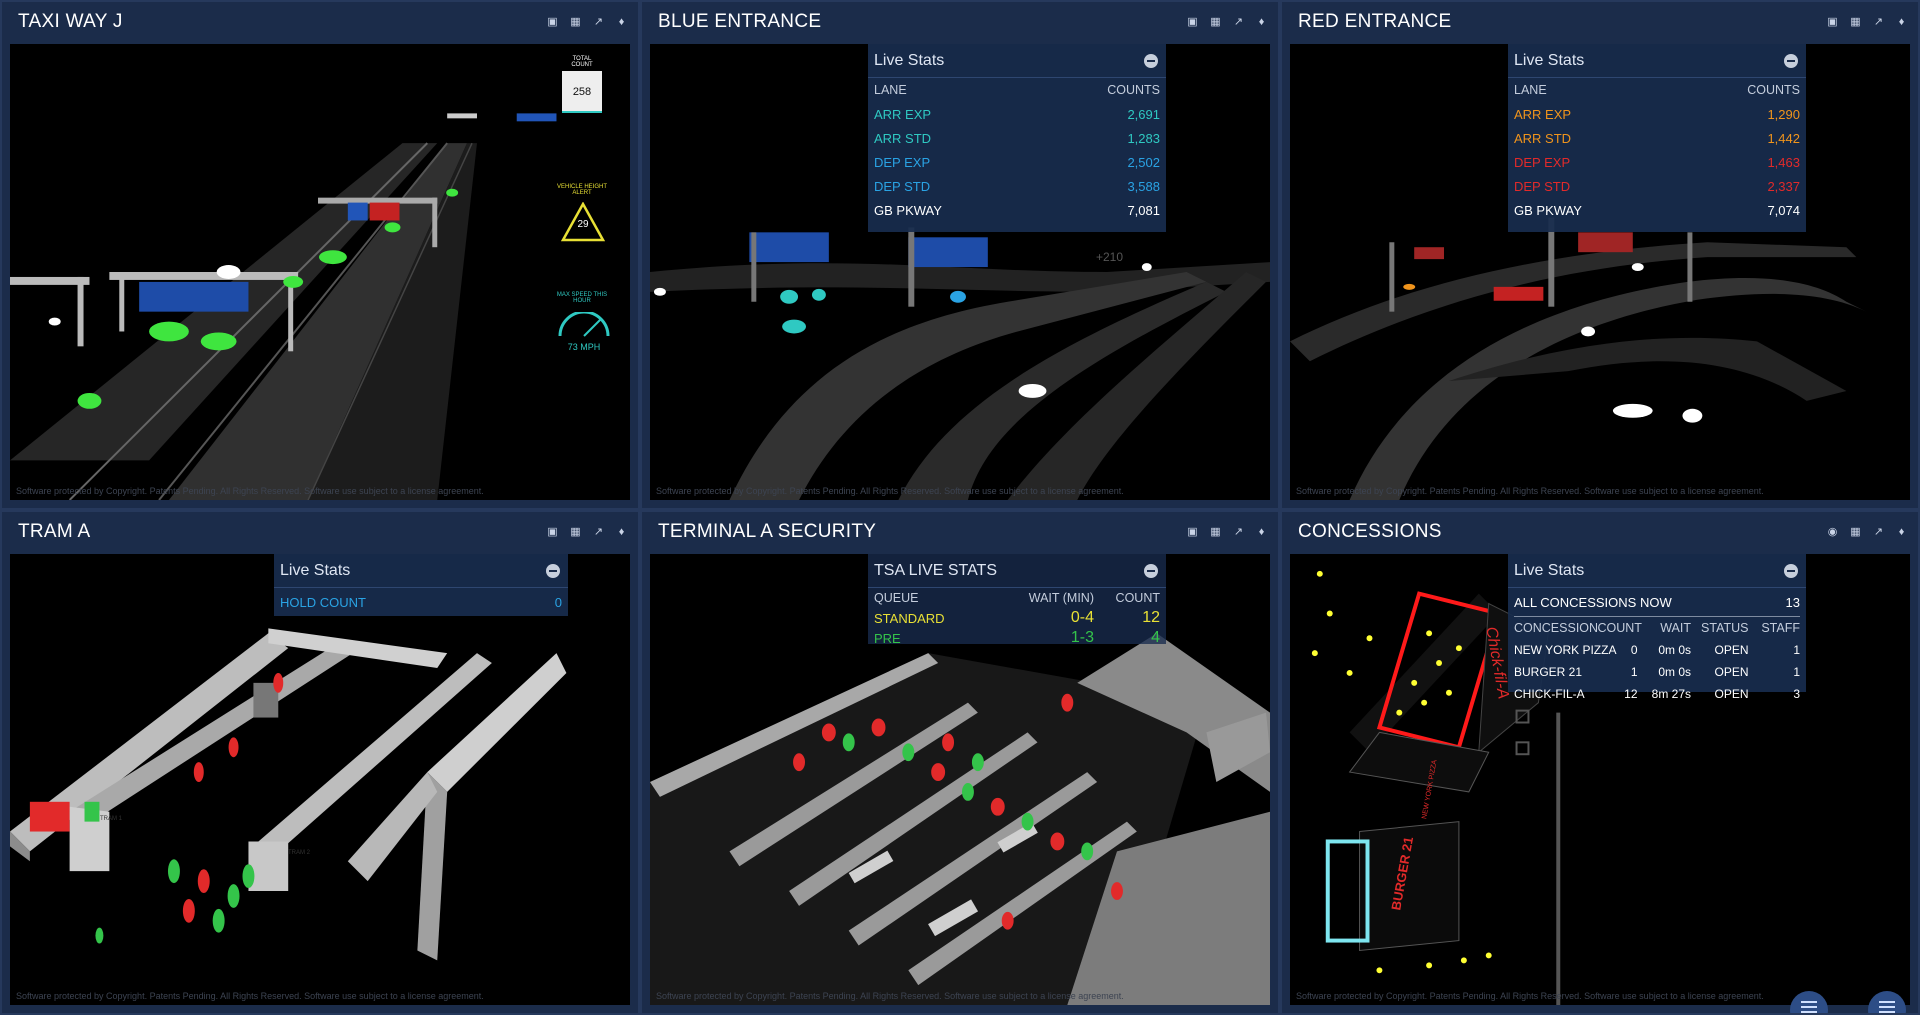 The image size is (1920, 1015). I want to click on lane-count: 2,691, so click(1143, 114).